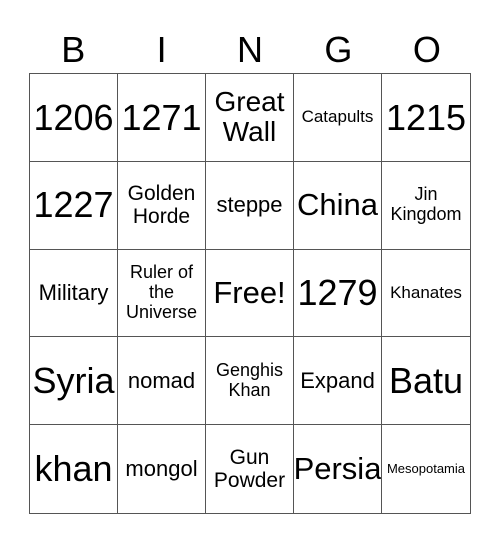 This screenshot has width=500, height=544. What do you see at coordinates (426, 294) in the screenshot?
I see `bingo-cell: Khanates` at bounding box center [426, 294].